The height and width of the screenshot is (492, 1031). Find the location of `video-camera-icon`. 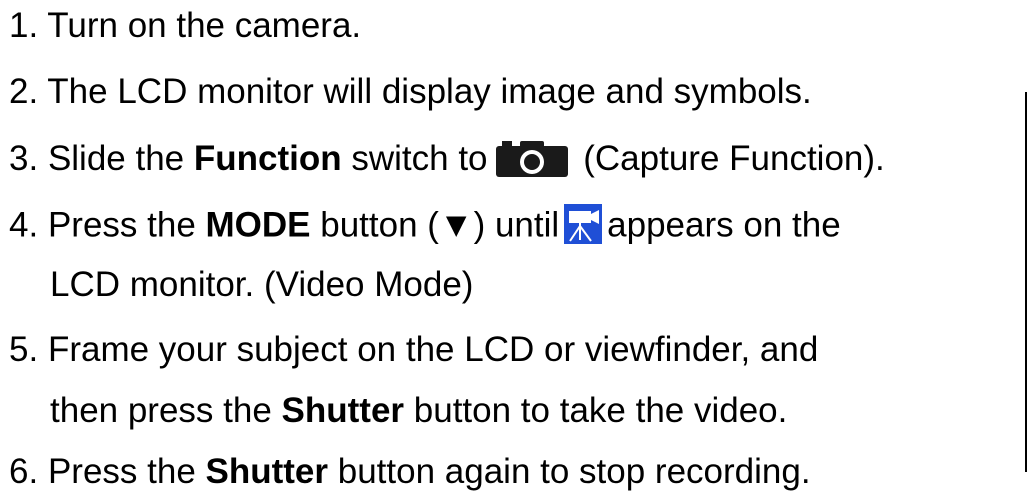

video-camera-icon is located at coordinates (583, 224).